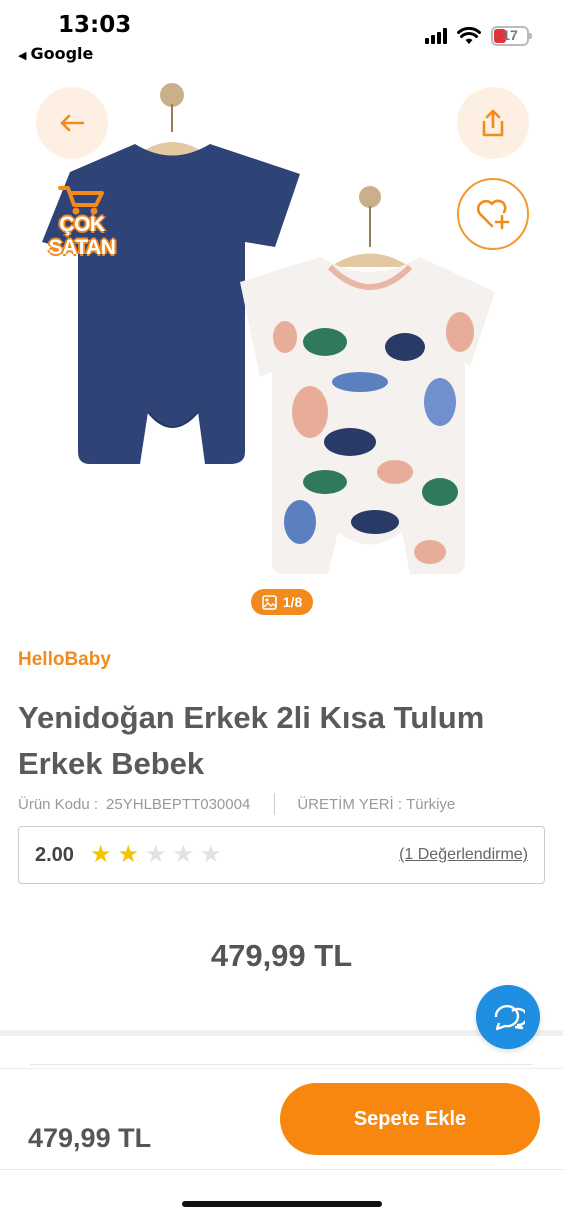 This screenshot has width=563, height=1219. I want to click on bottom-action-bar: 479,99 TL Sepete Ekle, so click(281, 1119).